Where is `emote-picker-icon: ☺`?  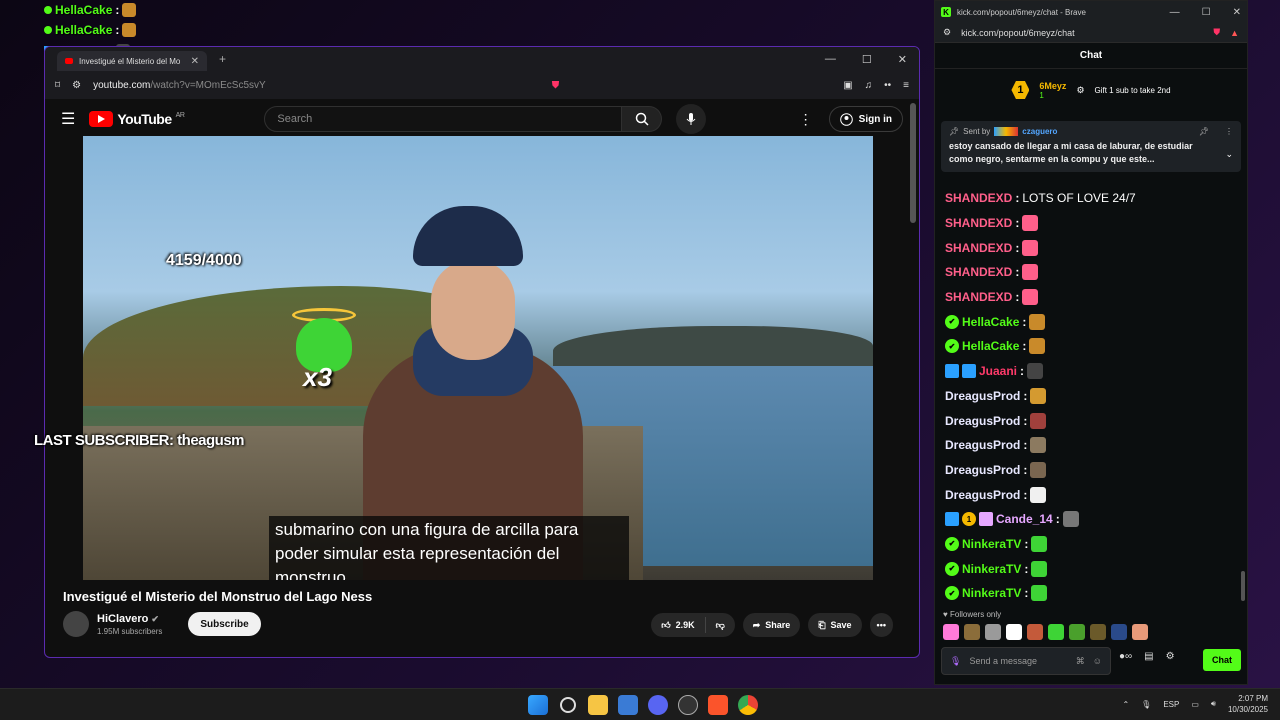 emote-picker-icon: ☺ is located at coordinates (1097, 661).